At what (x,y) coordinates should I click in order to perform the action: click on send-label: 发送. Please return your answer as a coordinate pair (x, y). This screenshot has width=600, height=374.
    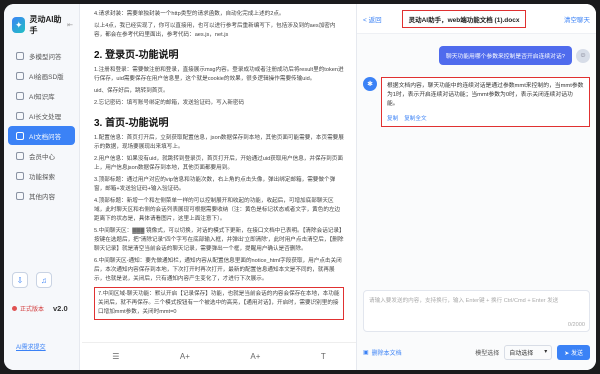
    Looking at the image, I should click on (576, 353).